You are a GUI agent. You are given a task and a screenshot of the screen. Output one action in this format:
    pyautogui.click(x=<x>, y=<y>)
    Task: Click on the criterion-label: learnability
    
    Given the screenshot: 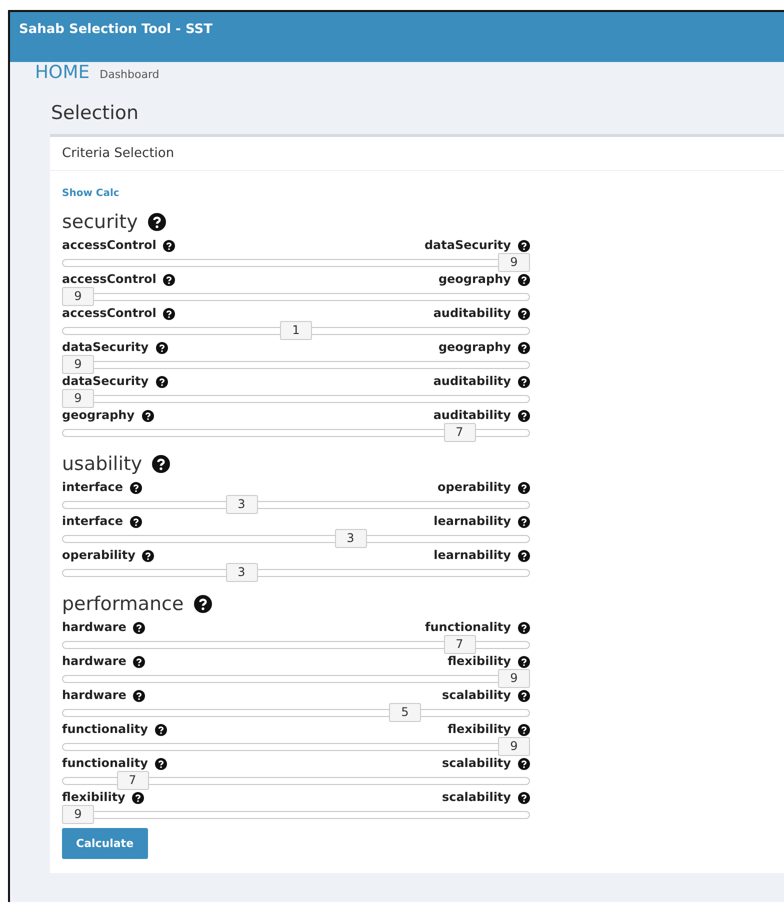 What is the action you would take?
    pyautogui.click(x=472, y=555)
    